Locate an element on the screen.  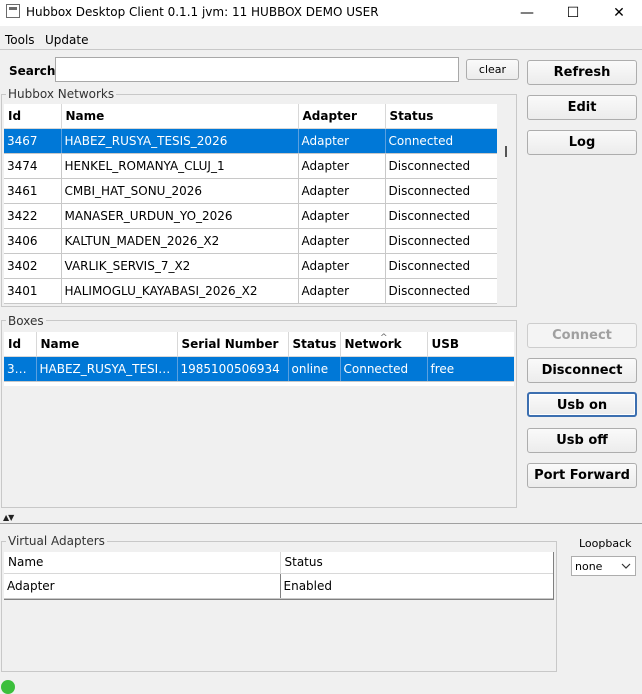
loopback-label: Loopback is located at coordinates (605, 543).